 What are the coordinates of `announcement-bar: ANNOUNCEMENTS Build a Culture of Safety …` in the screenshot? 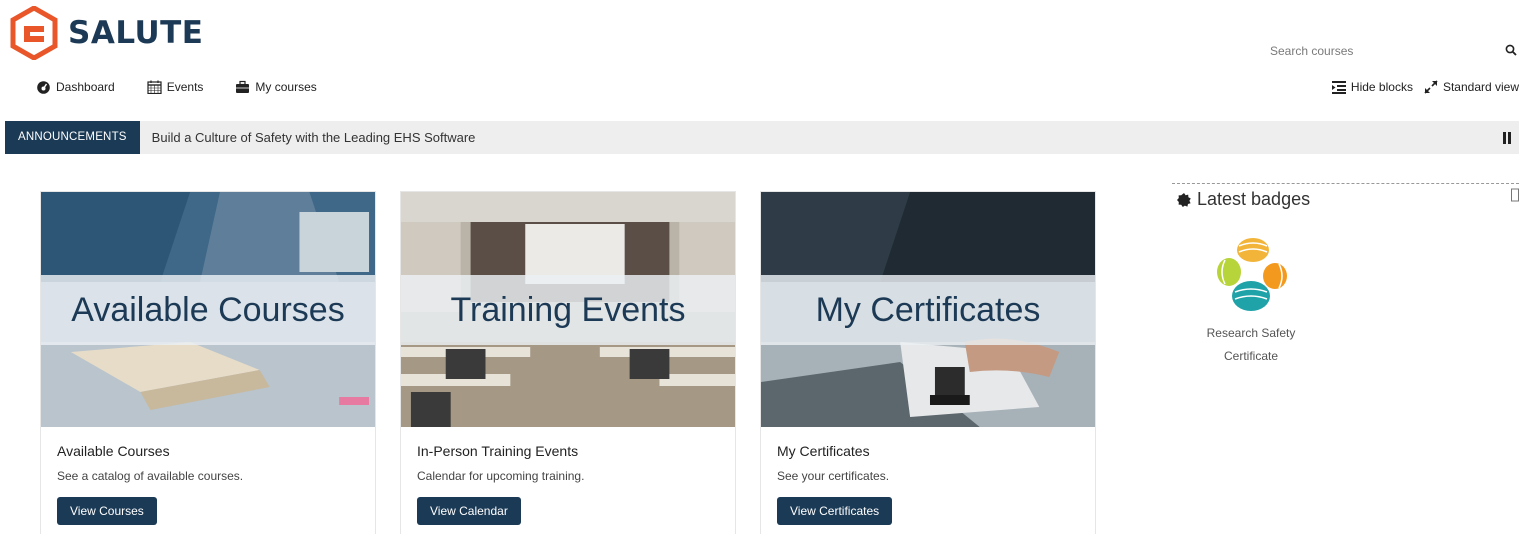 It's located at (762, 137).